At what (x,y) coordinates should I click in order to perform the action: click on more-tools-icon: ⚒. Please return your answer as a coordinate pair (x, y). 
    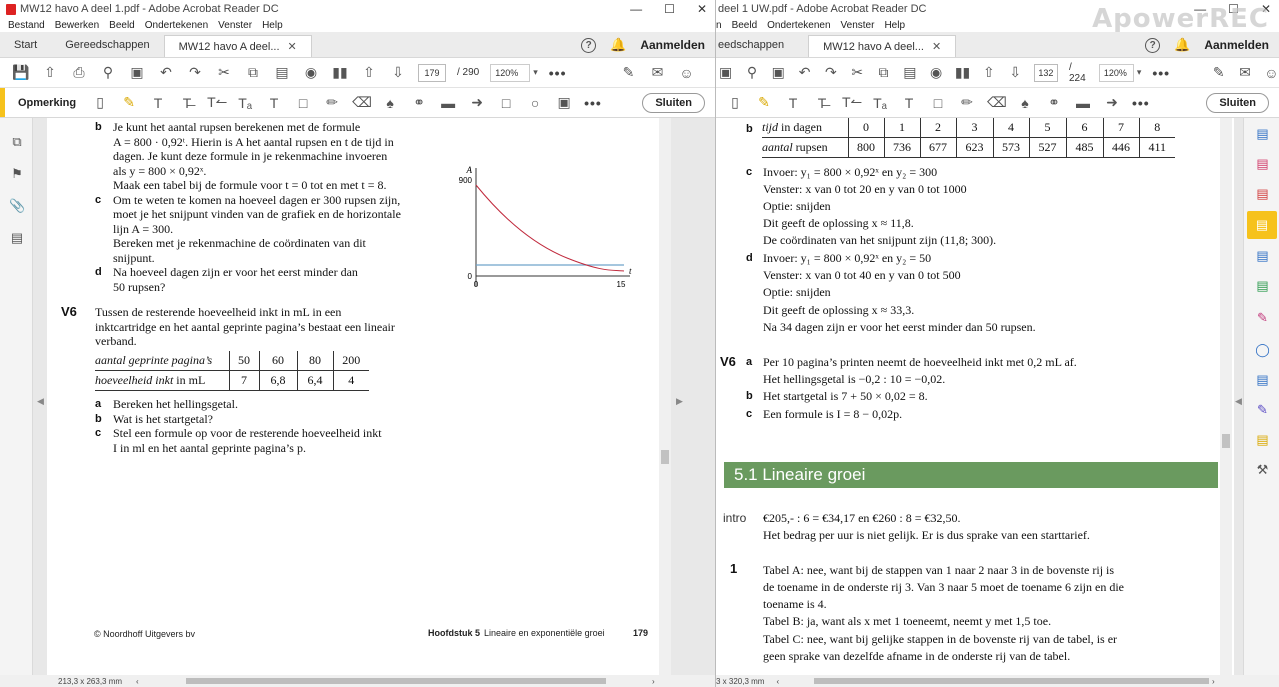
    Looking at the image, I should click on (1262, 470).